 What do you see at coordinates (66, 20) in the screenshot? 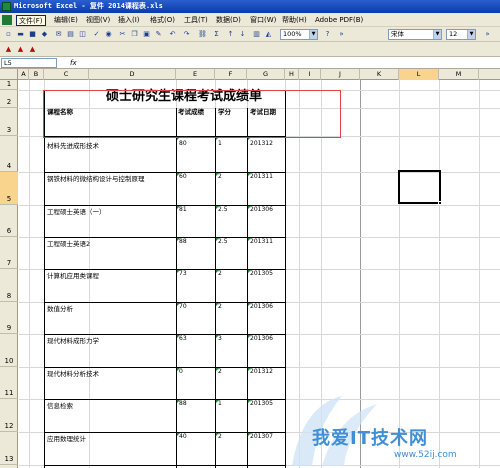
I see `menu-edit: 编辑(E)` at bounding box center [66, 20].